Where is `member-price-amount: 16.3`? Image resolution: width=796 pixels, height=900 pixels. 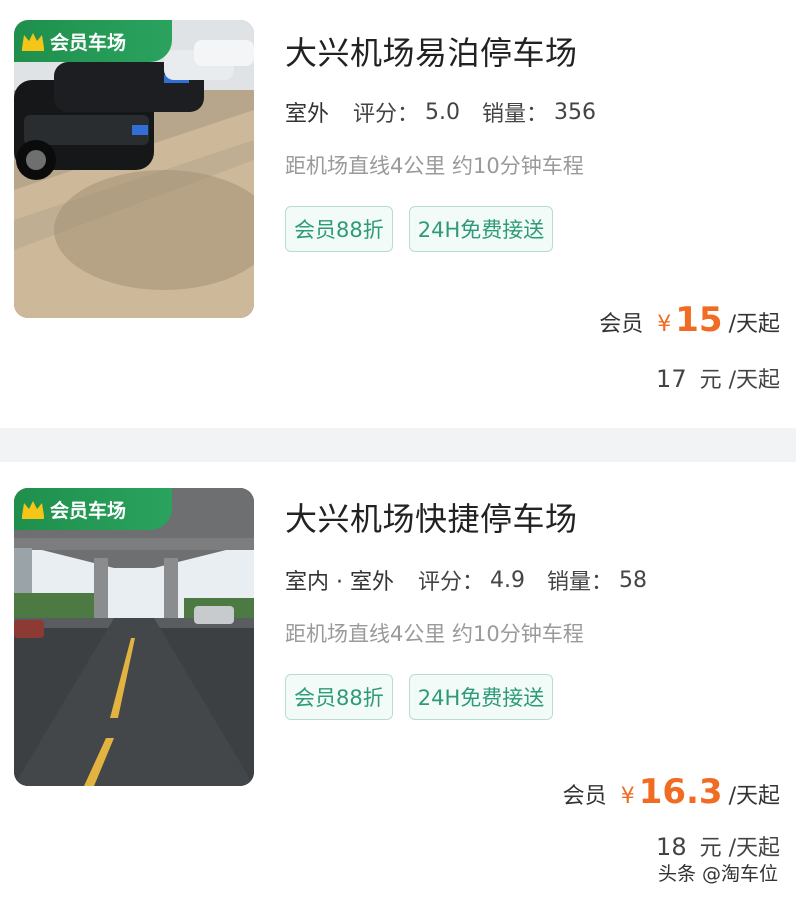 member-price-amount: 16.3 is located at coordinates (680, 792).